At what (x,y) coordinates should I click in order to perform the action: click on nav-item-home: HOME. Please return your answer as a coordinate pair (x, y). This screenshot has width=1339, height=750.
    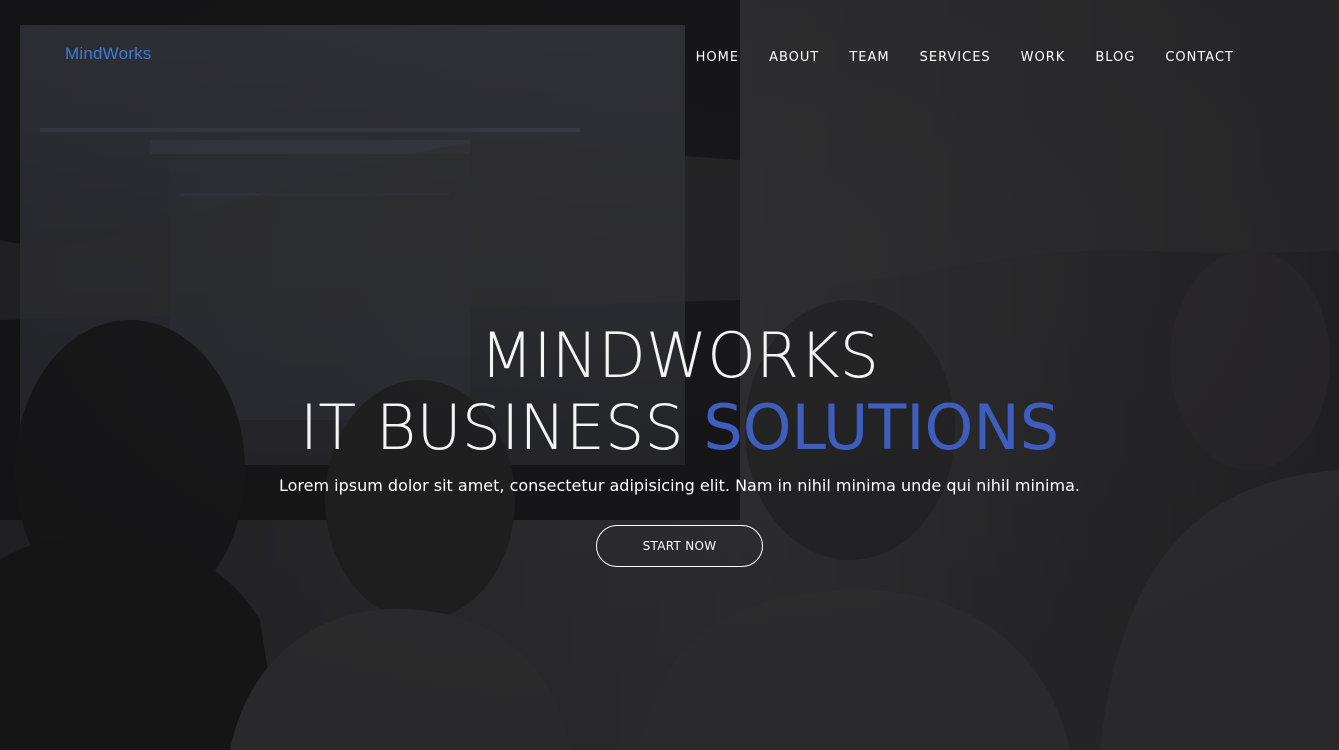
    Looking at the image, I should click on (717, 57).